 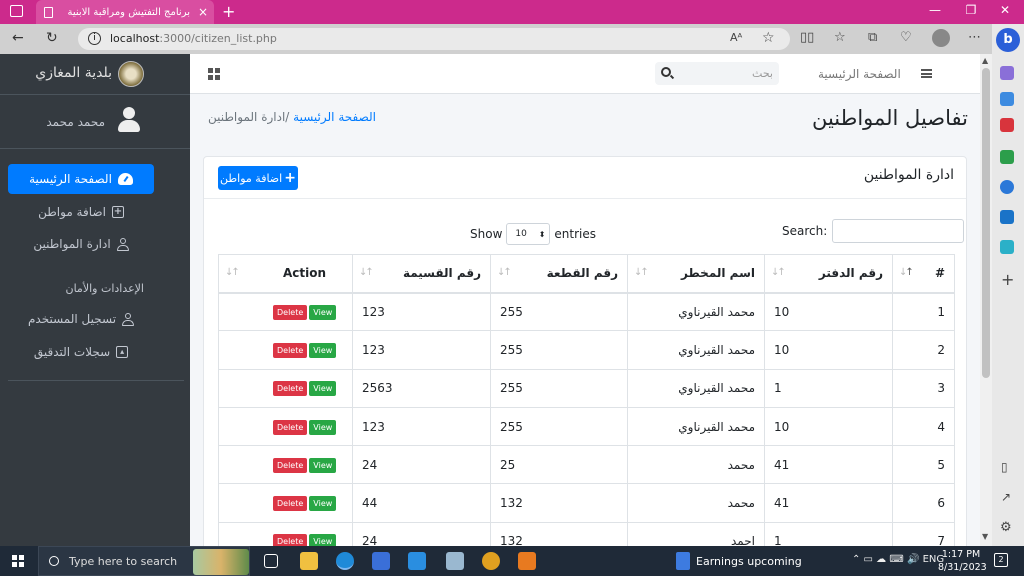 I want to click on close-window-icon: ✕, so click(x=1005, y=10).